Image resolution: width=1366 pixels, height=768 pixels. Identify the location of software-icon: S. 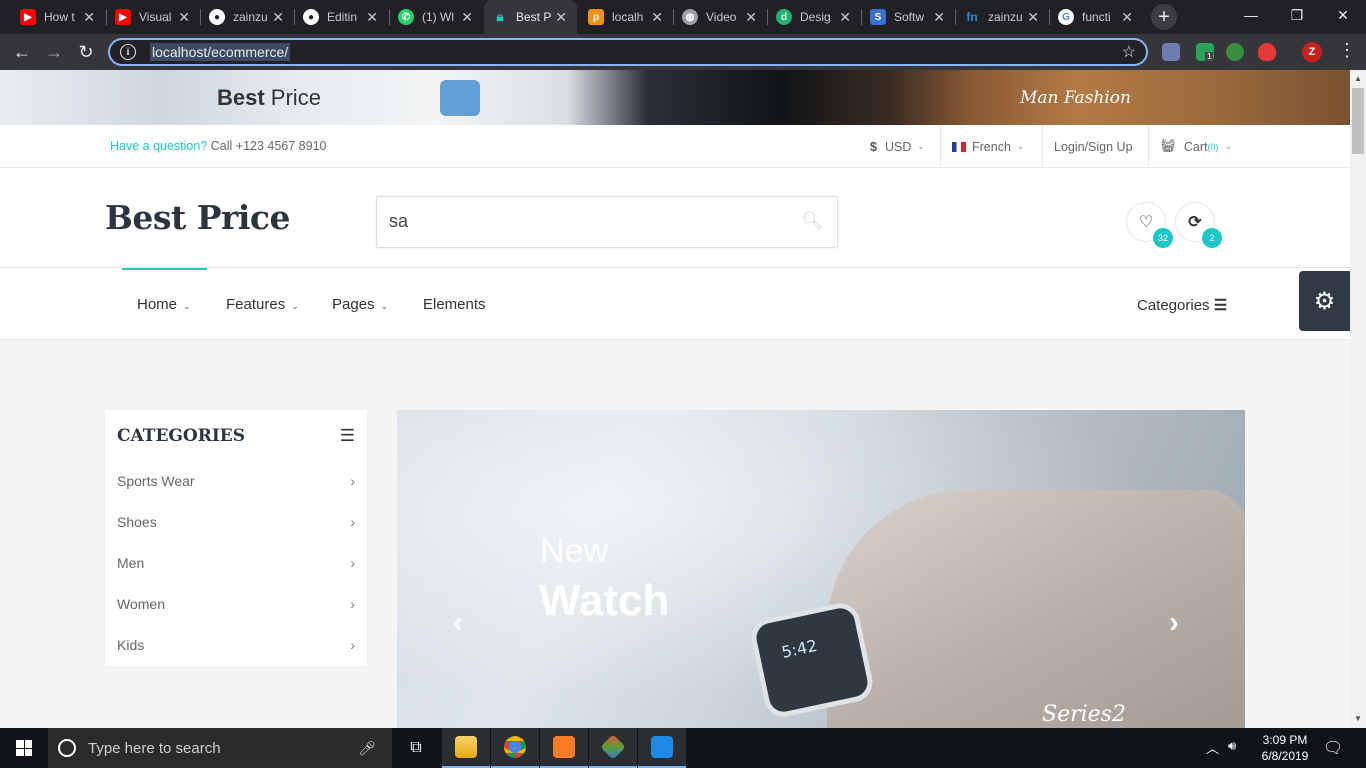
(878, 17).